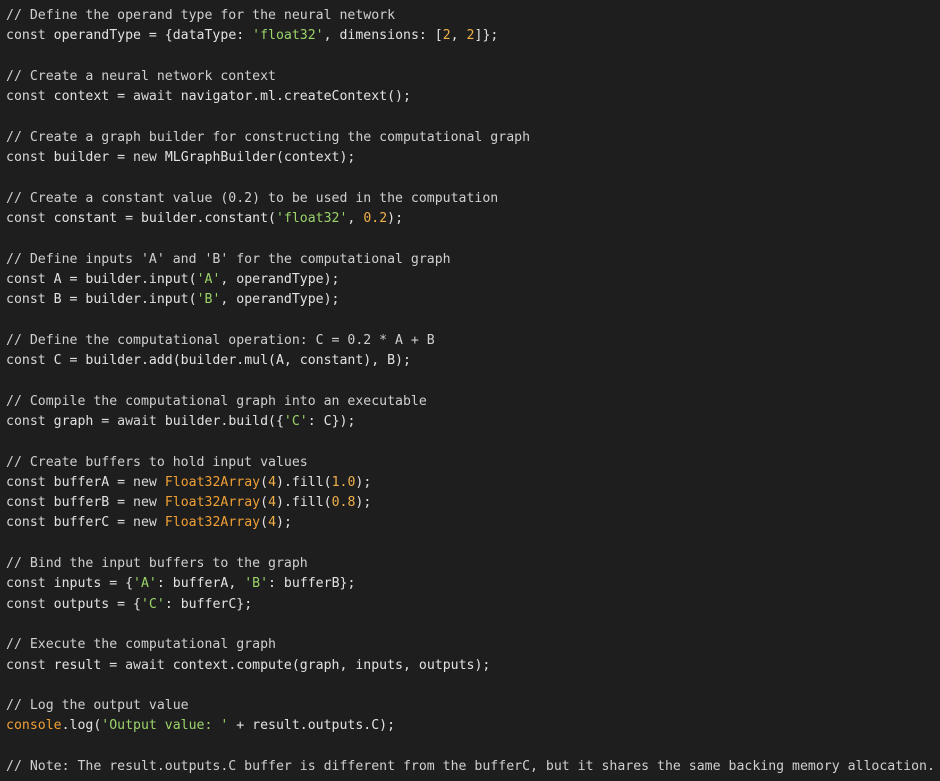  What do you see at coordinates (165, 726) in the screenshot?
I see `code-string: 'Output value: '` at bounding box center [165, 726].